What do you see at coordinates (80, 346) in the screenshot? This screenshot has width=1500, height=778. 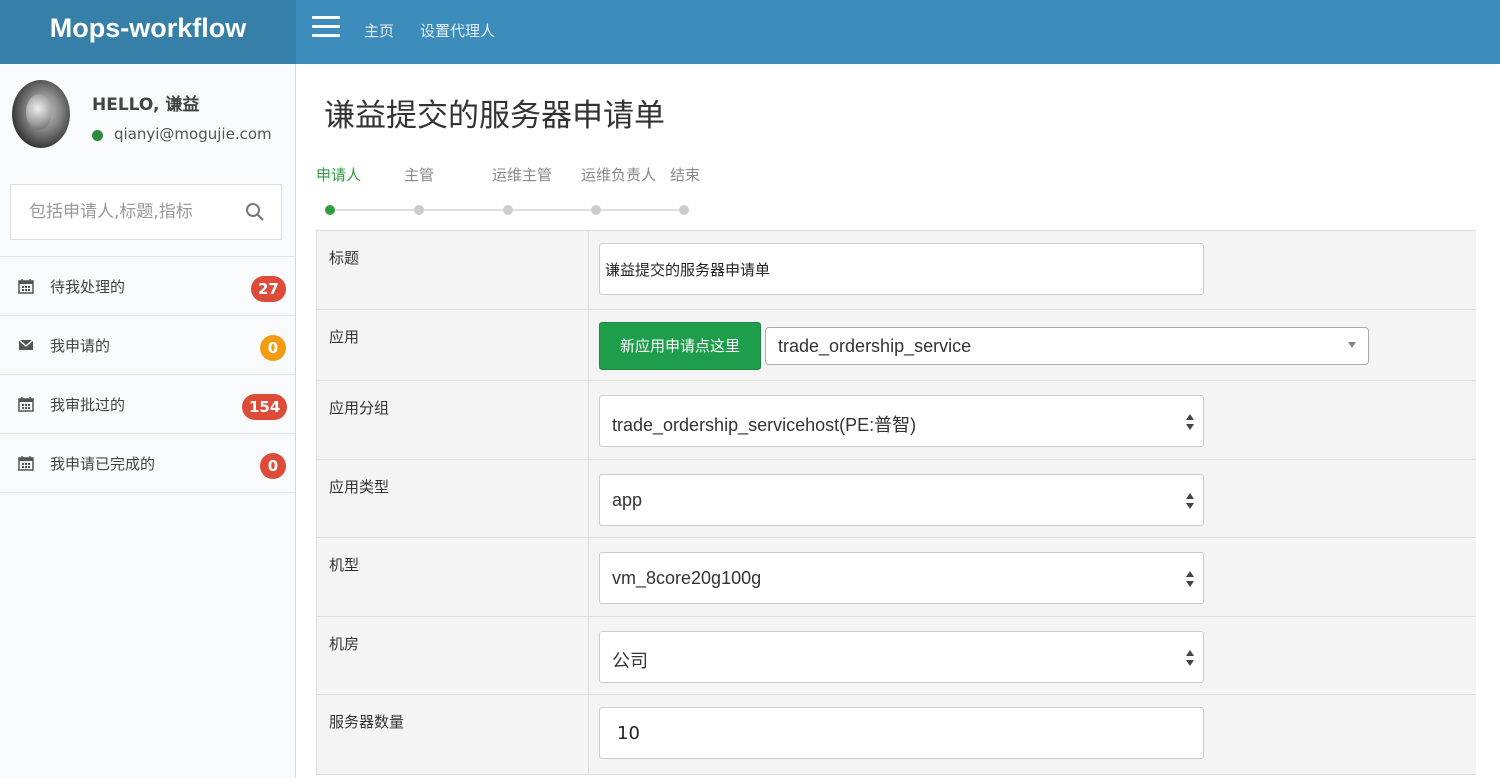 I see `sidebar-item-label: 我申请的` at bounding box center [80, 346].